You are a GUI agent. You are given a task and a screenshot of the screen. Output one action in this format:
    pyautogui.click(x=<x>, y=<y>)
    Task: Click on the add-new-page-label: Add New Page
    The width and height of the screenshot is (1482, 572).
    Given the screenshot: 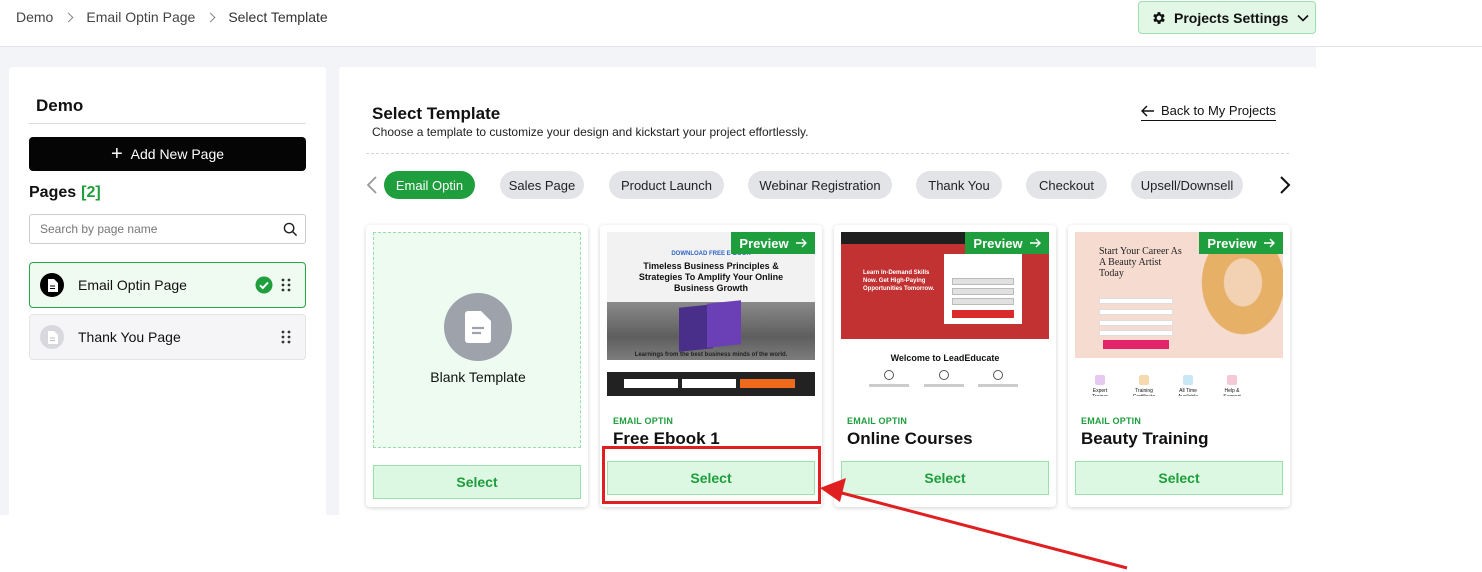 What is the action you would take?
    pyautogui.click(x=177, y=154)
    